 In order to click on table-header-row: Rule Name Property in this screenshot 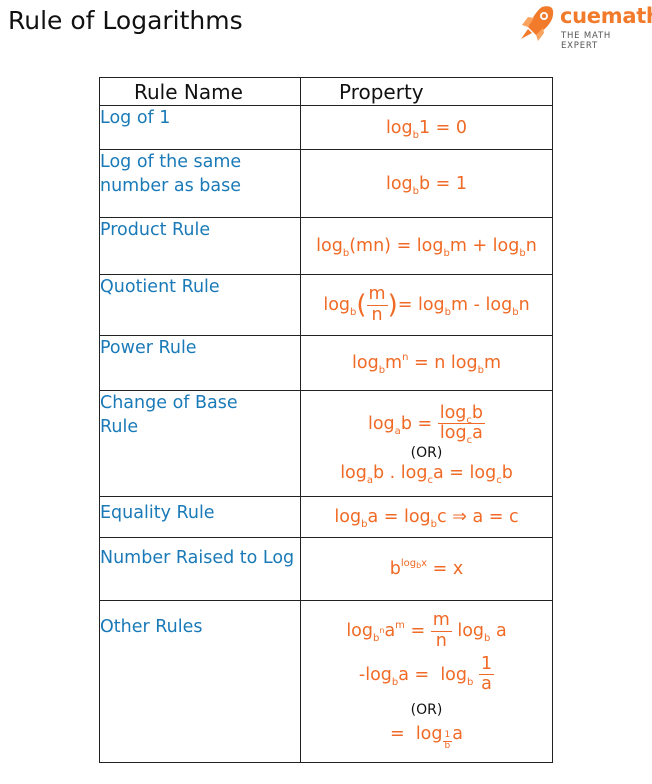, I will do `click(326, 91)`.